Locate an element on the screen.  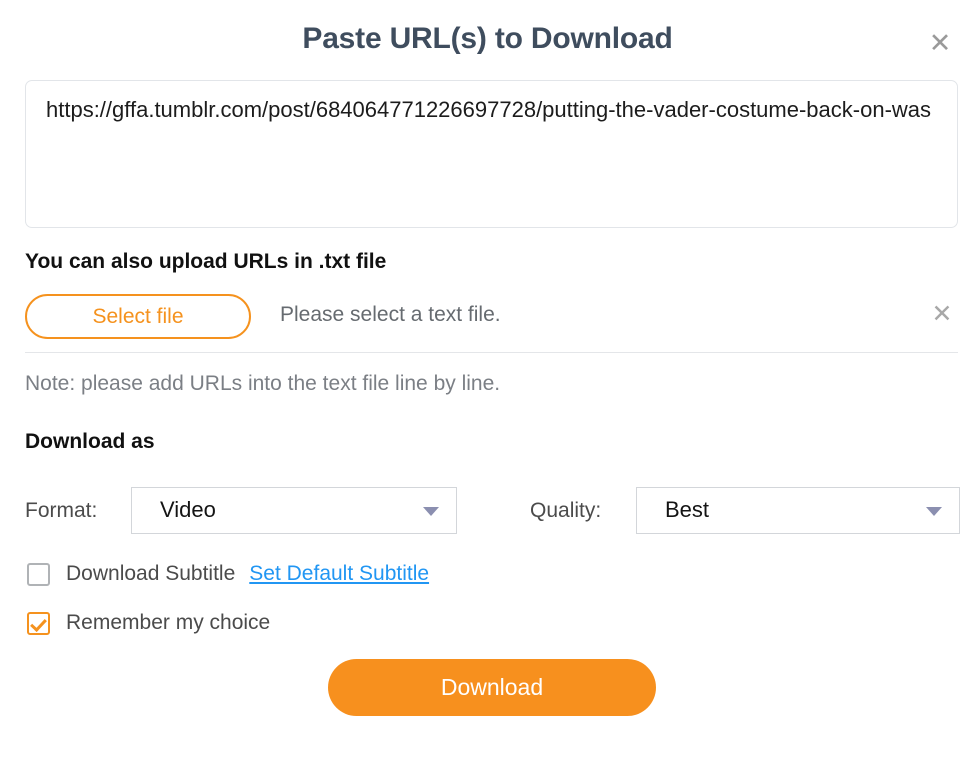
download-subtitle-label: Download Subtitle is located at coordinates (151, 573).